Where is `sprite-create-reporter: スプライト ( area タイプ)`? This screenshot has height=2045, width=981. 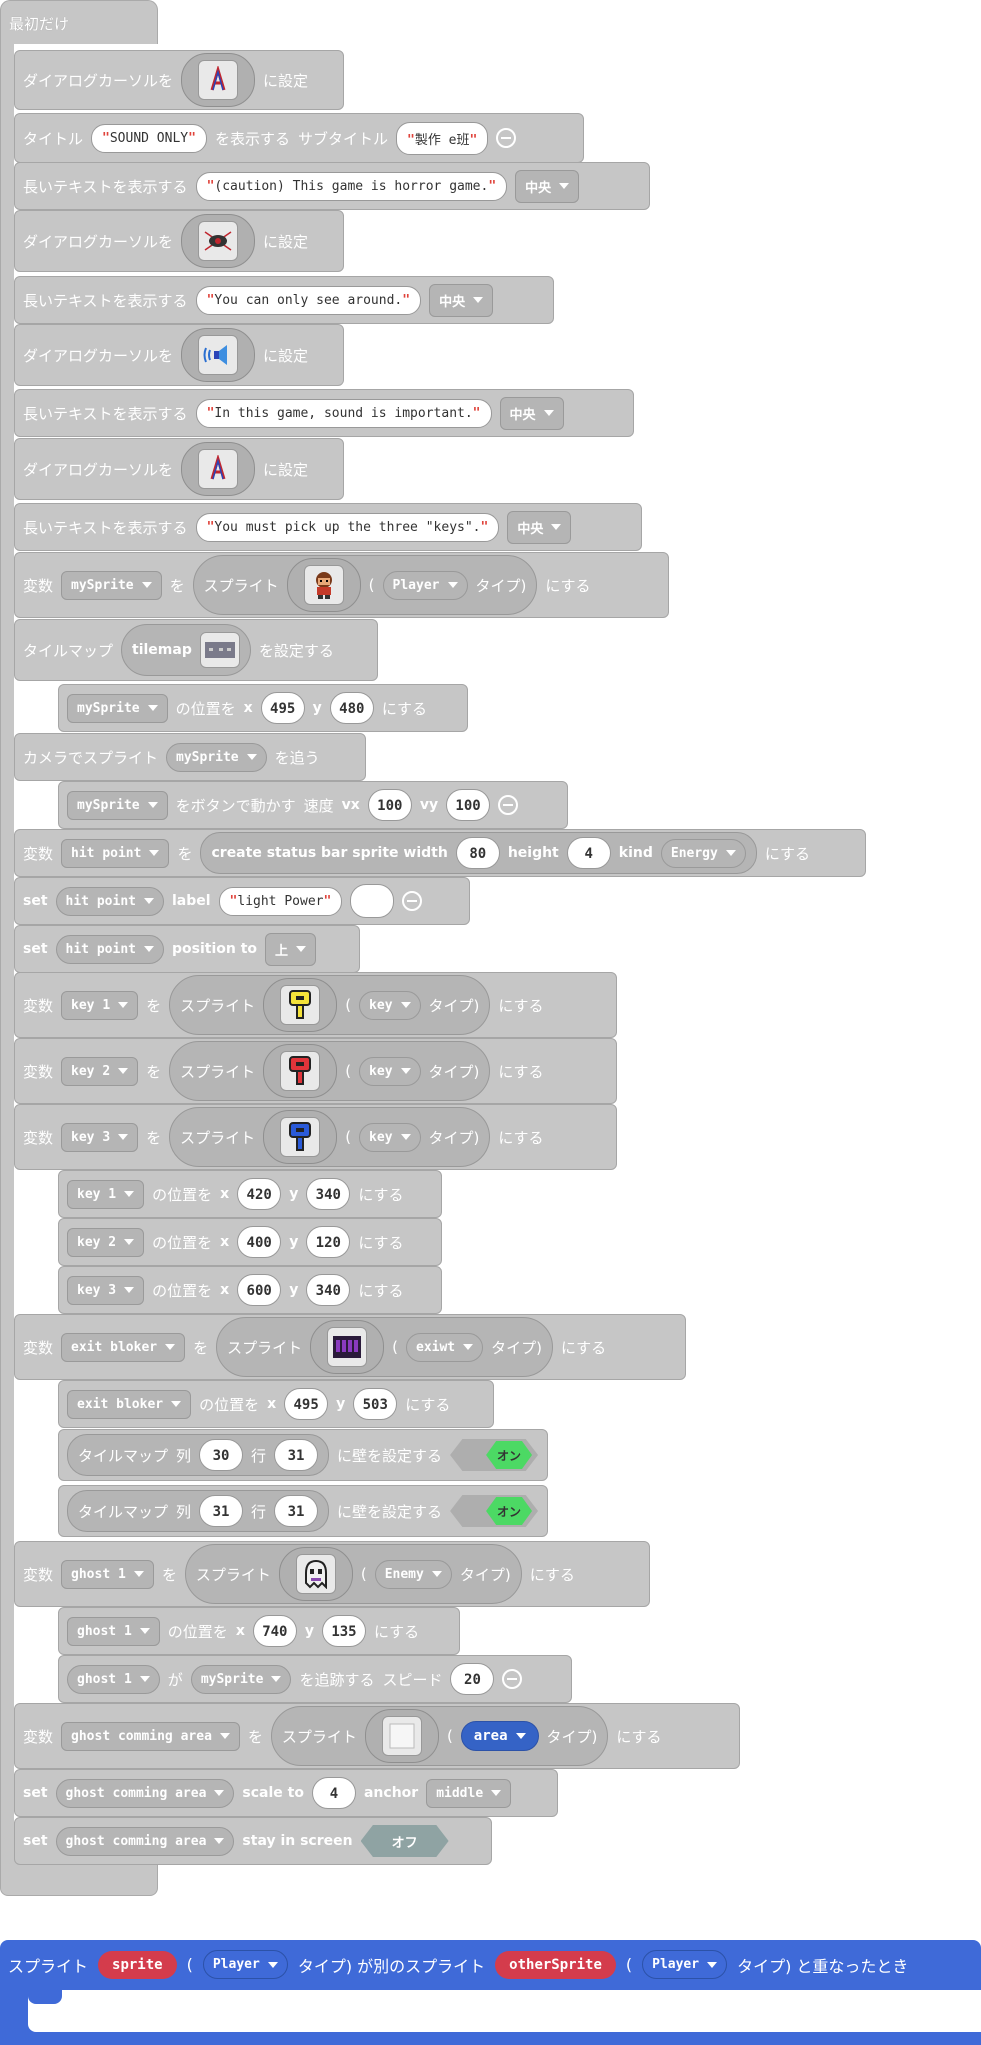
sprite-create-reporter: スプライト ( area タイプ) is located at coordinates (439, 1736).